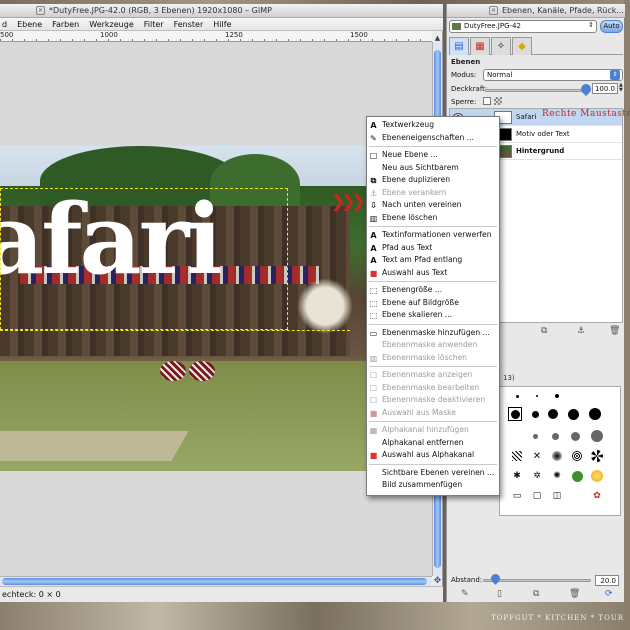 The height and width of the screenshot is (630, 630). I want to click on menu-item-label: Auswahl aus Maske, so click(419, 412).